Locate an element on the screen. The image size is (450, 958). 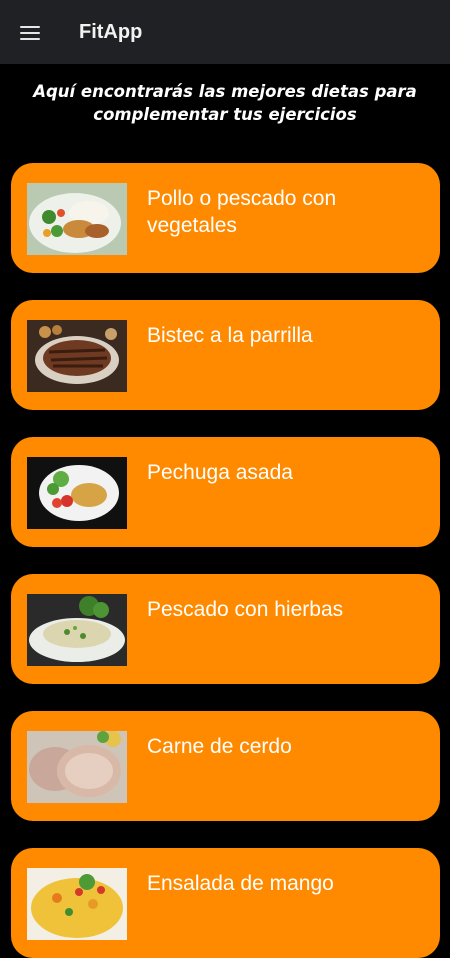
diet-card-cerdo: Carne de cerdo is located at coordinates (225, 766).